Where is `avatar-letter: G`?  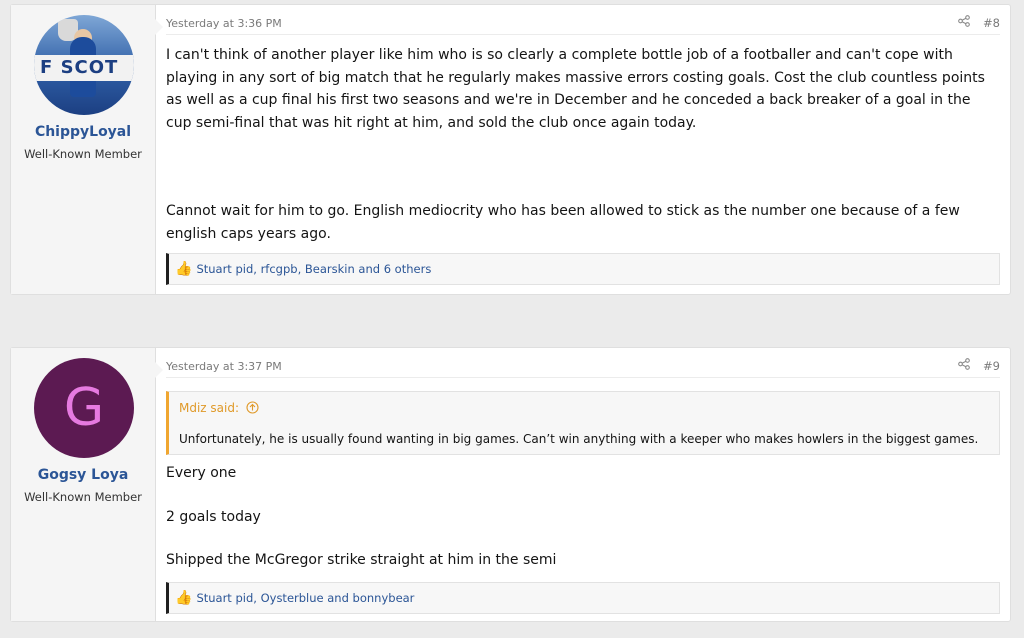
avatar-letter: G is located at coordinates (84, 408).